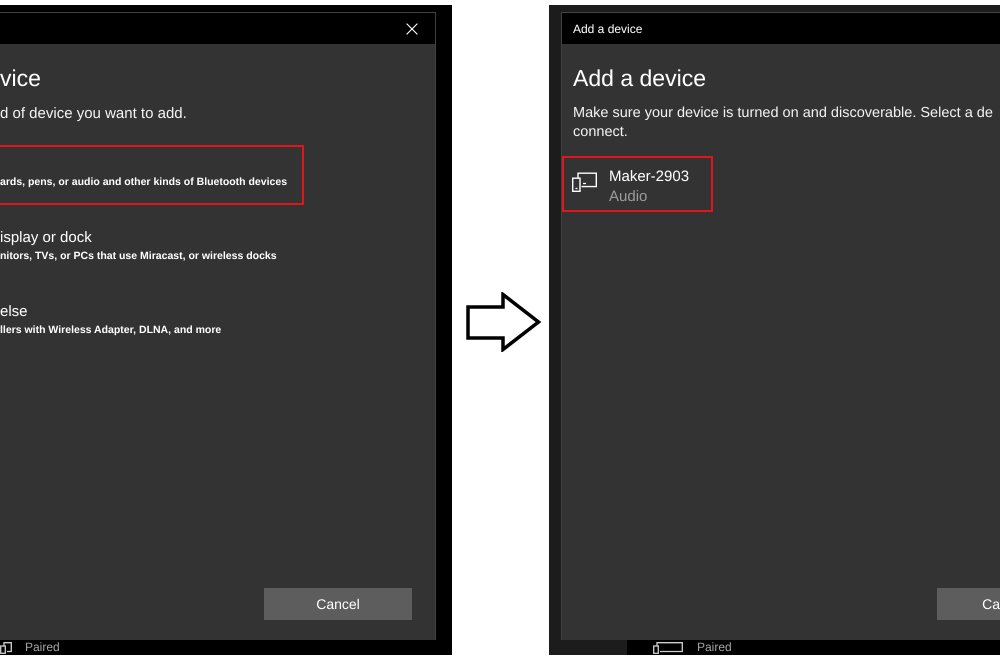 This screenshot has height=657, width=1000. Describe the element at coordinates (412, 28) in the screenshot. I see `close-icon` at that location.